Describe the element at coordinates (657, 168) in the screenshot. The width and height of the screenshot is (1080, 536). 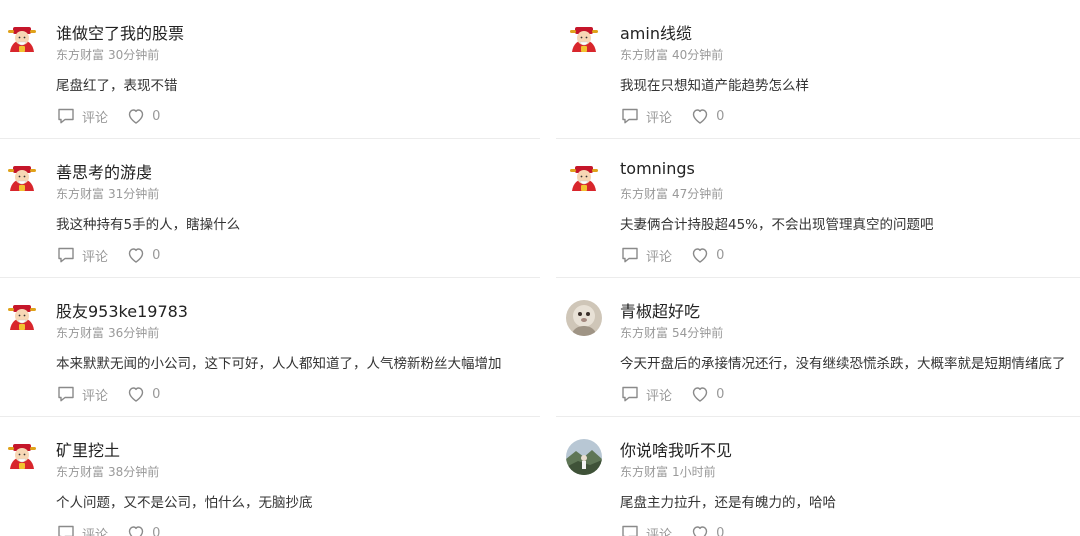
I see `username: tomnings` at that location.